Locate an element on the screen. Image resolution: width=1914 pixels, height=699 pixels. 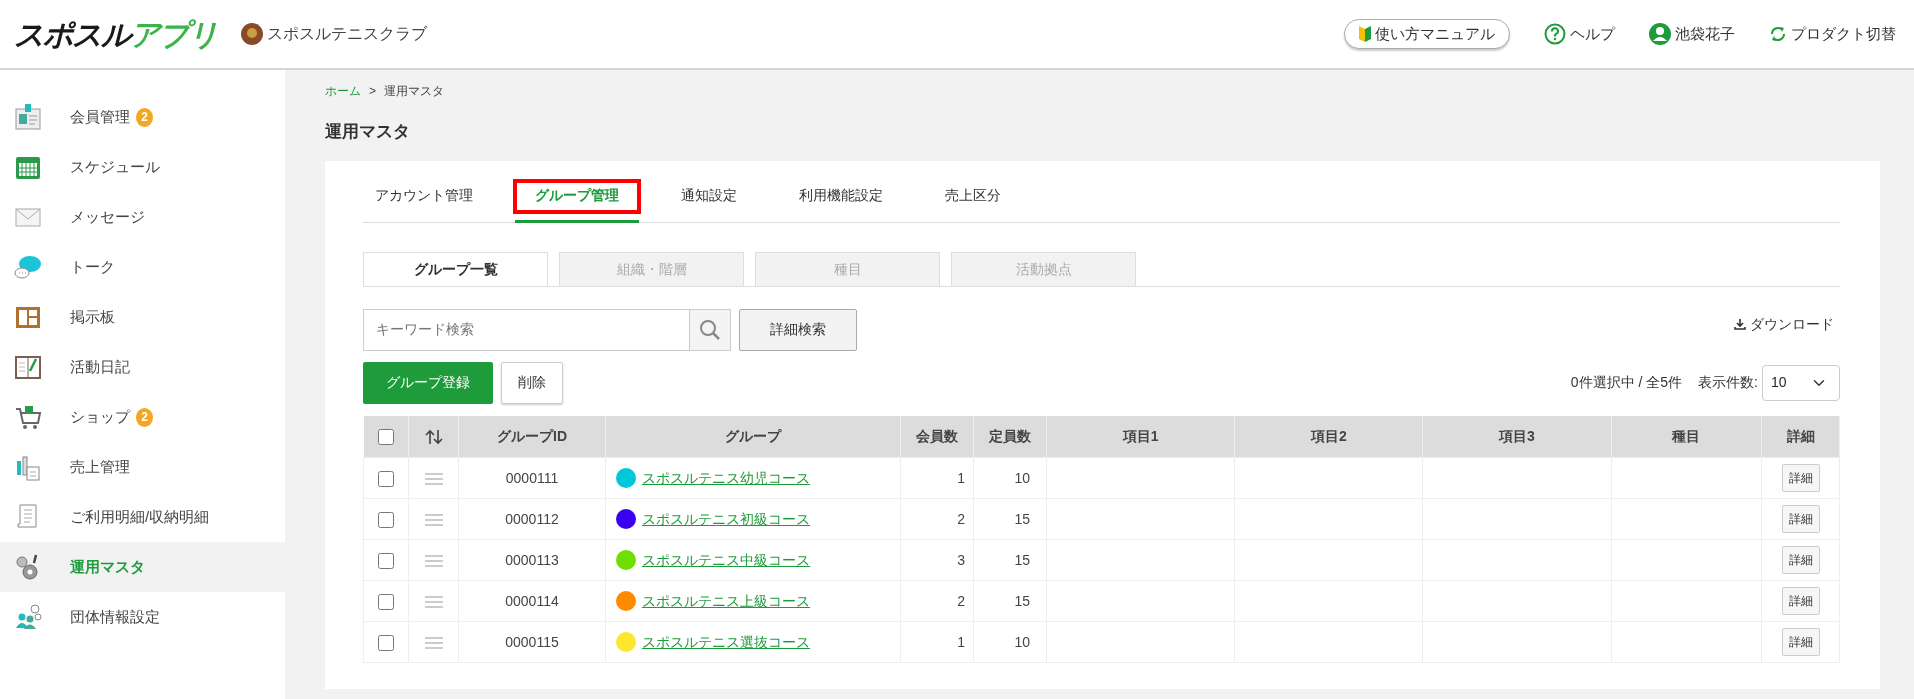
sidebar-label: メッセージ is located at coordinates (107, 216).